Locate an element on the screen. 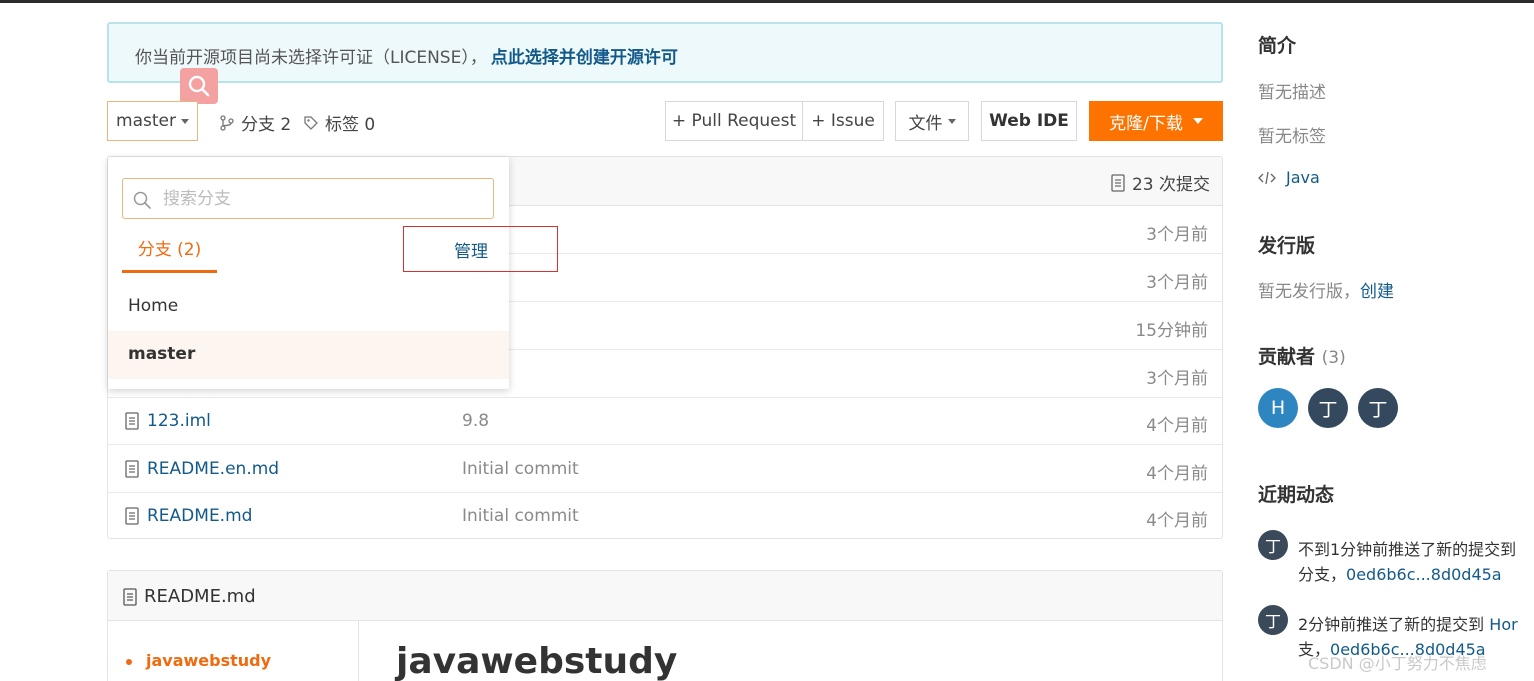 This screenshot has height=681, width=1534. tags-count: 标签 0 is located at coordinates (350, 125).